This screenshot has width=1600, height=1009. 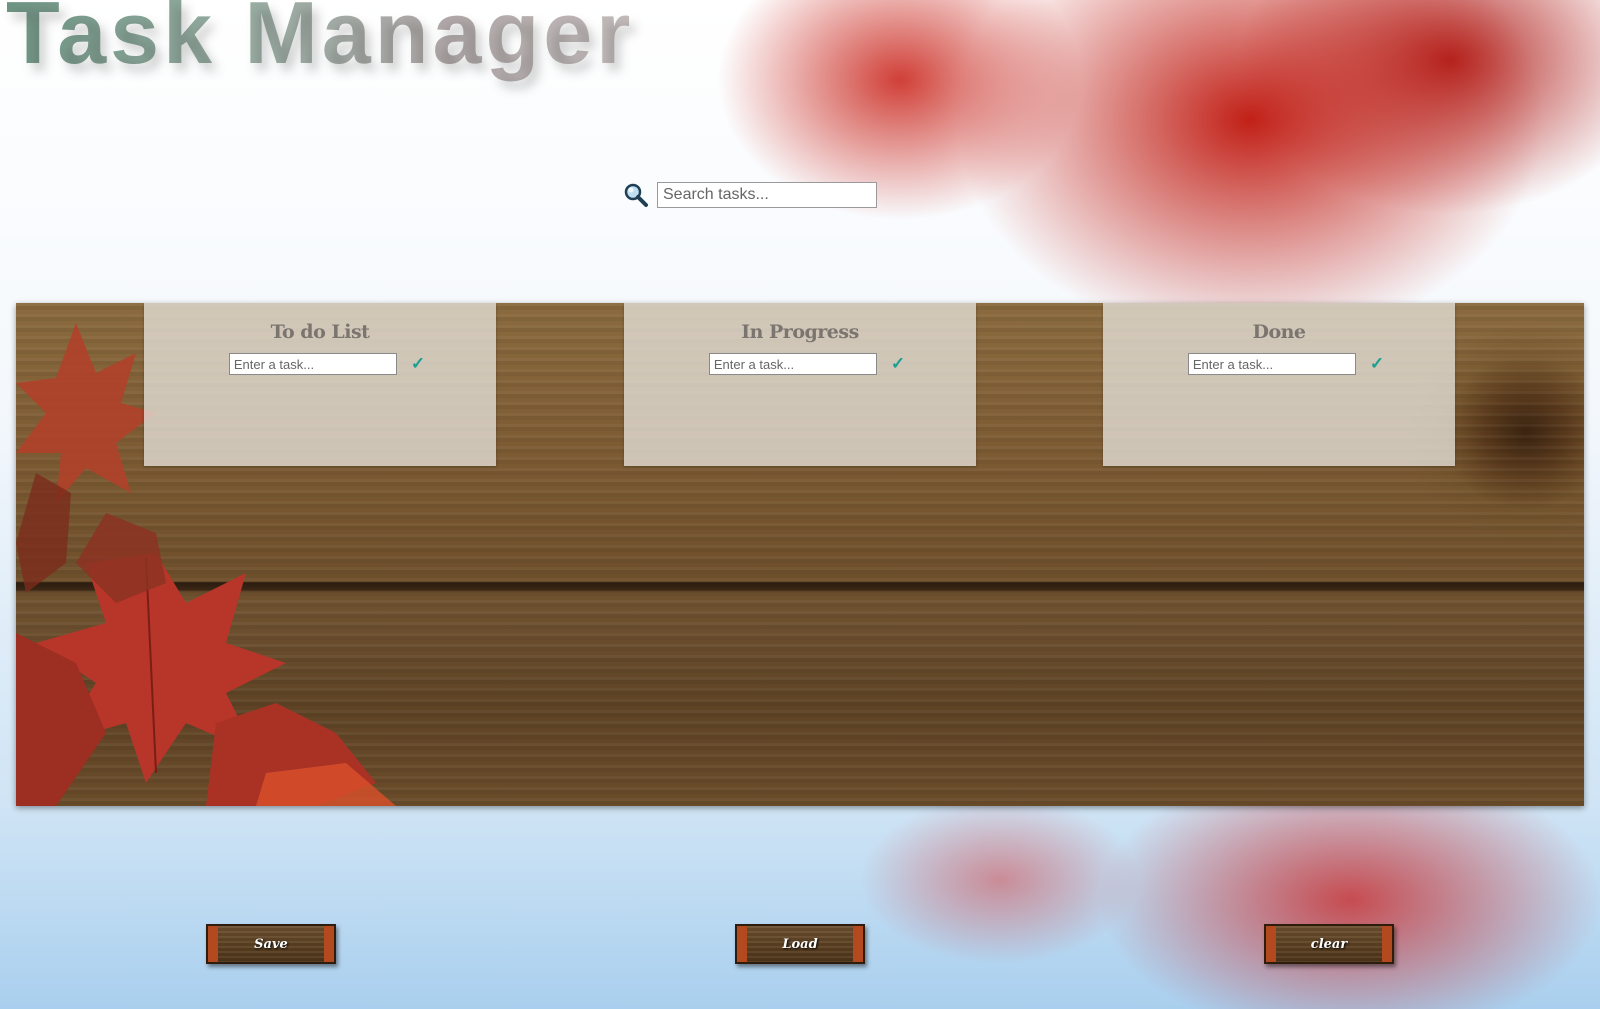 I want to click on search-bar, so click(x=750, y=195).